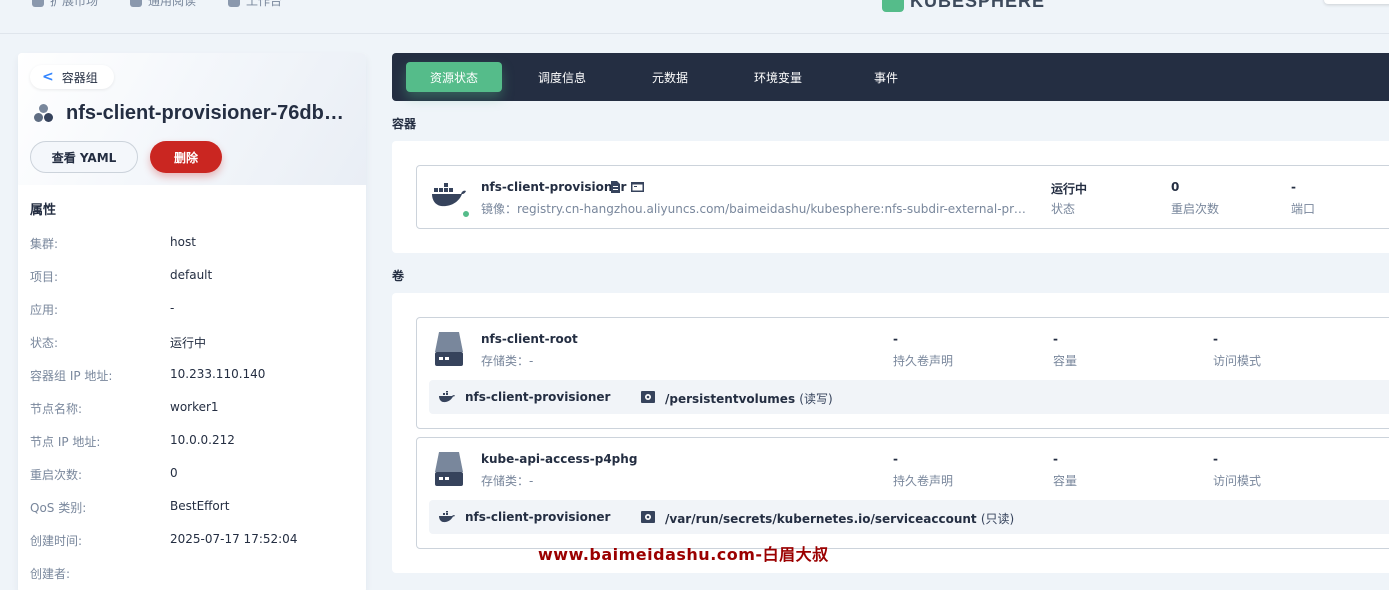 The width and height of the screenshot is (1389, 590). I want to click on attr-row-cluster: 集群: host, so click(113, 243).